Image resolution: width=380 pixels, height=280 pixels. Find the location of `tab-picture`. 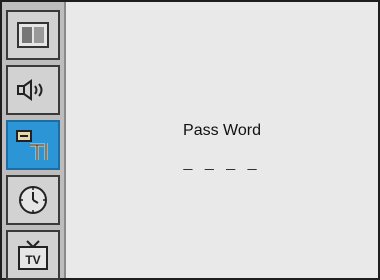

tab-picture is located at coordinates (33, 35).